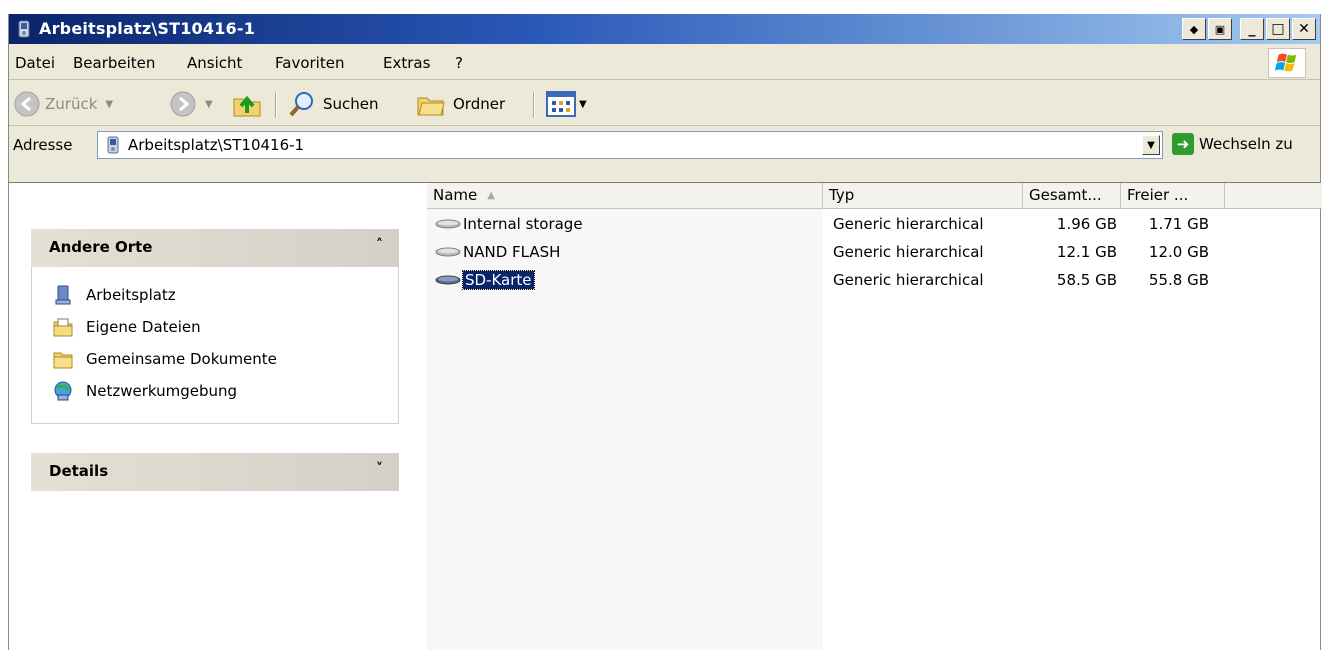 The height and width of the screenshot is (650, 1329). I want to click on item-free: 12.0 GB, so click(1178, 252).